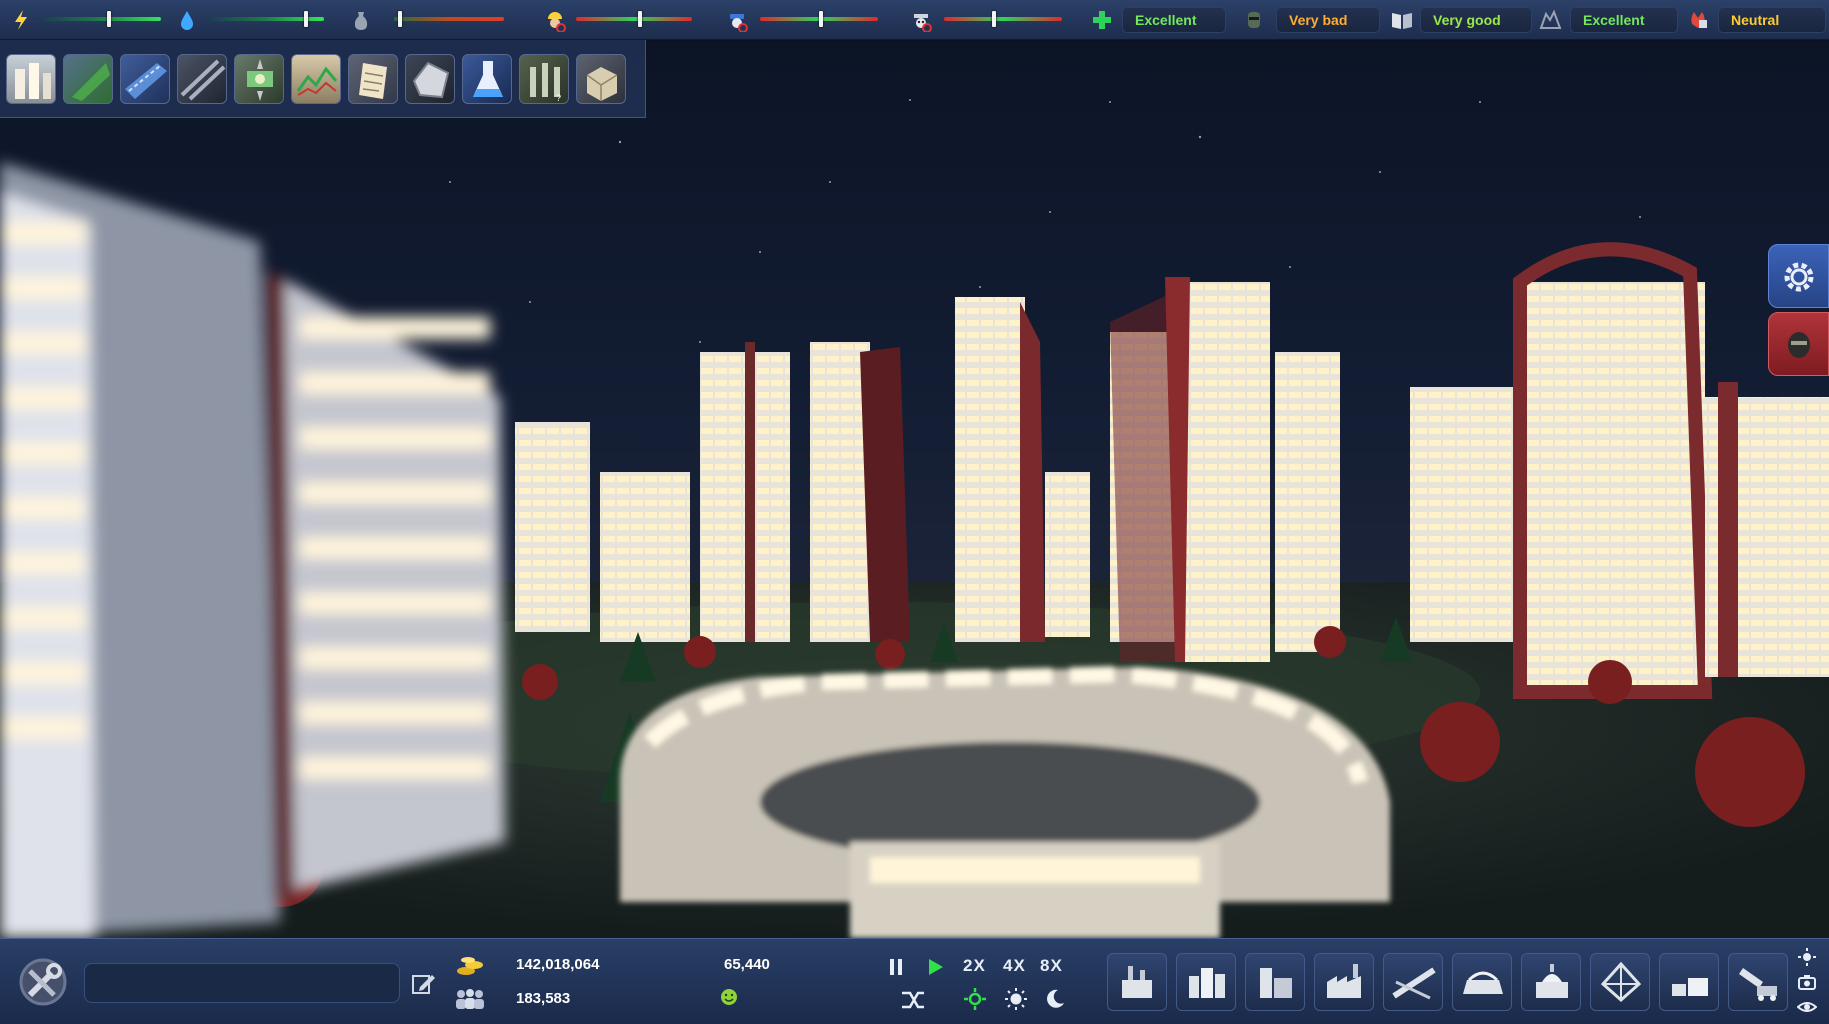 The image size is (1829, 1024). What do you see at coordinates (543, 998) in the screenshot?
I see `population-value: 183,583` at bounding box center [543, 998].